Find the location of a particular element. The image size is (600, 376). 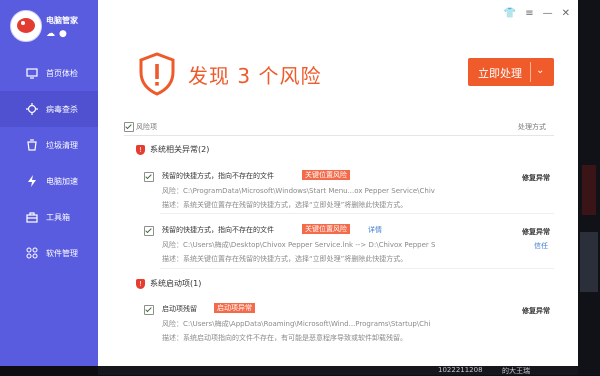

risk-list-header: 风险项 处理方式 is located at coordinates (339, 127).